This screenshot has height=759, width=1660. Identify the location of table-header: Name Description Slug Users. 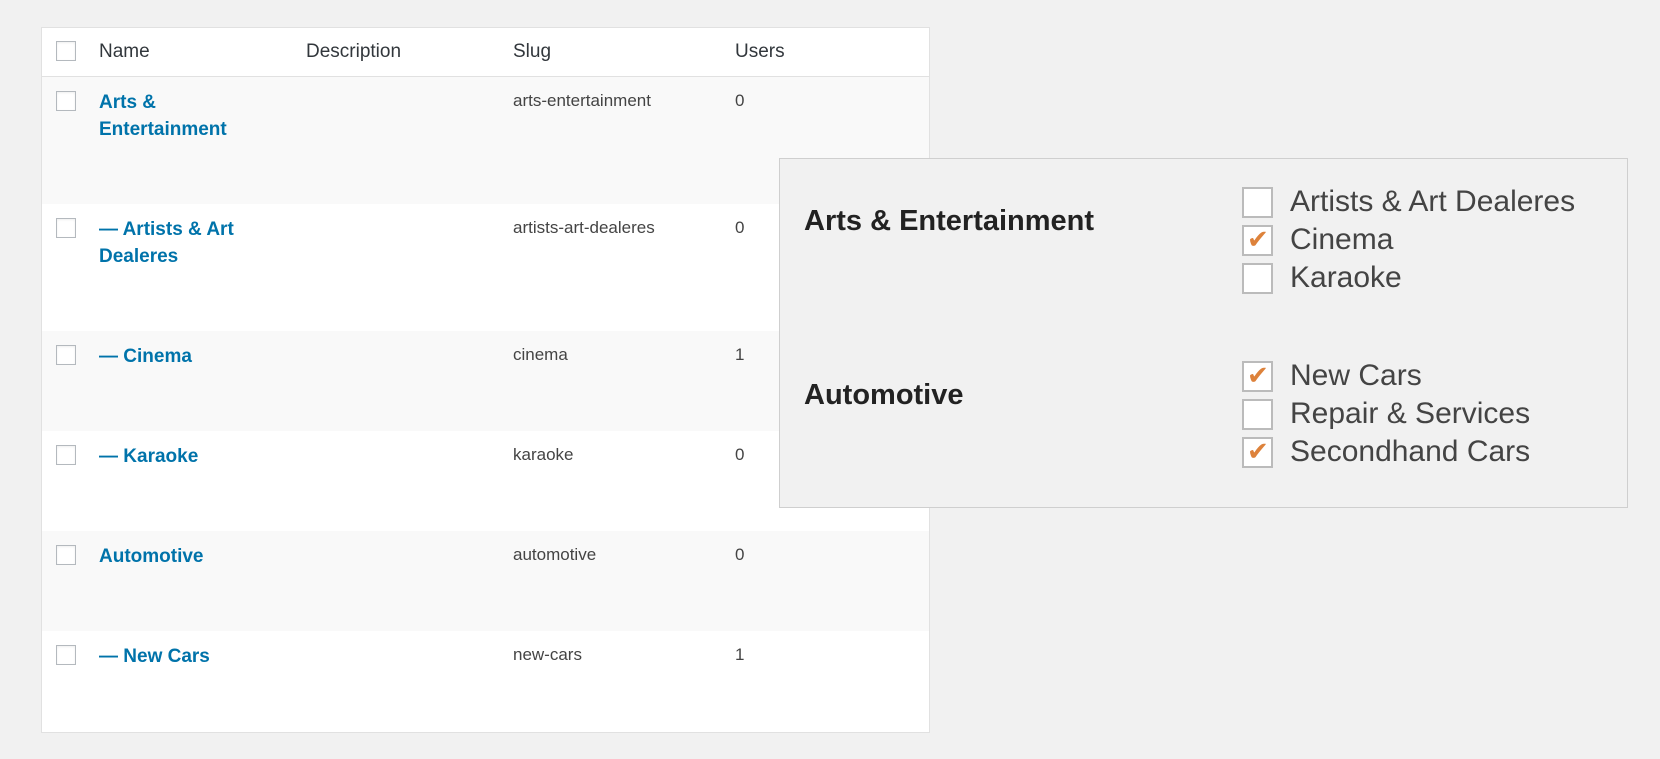
(485, 52).